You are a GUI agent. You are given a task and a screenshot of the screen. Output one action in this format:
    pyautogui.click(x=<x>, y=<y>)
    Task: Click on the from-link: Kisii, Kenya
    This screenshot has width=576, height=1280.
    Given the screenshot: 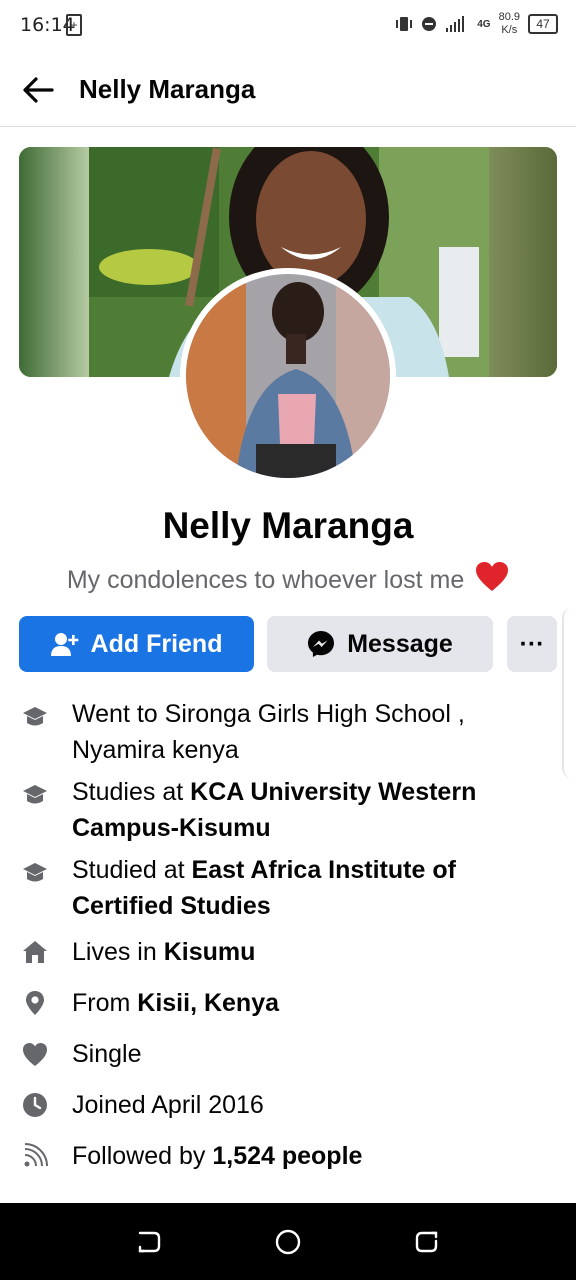 What is the action you would take?
    pyautogui.click(x=208, y=1003)
    